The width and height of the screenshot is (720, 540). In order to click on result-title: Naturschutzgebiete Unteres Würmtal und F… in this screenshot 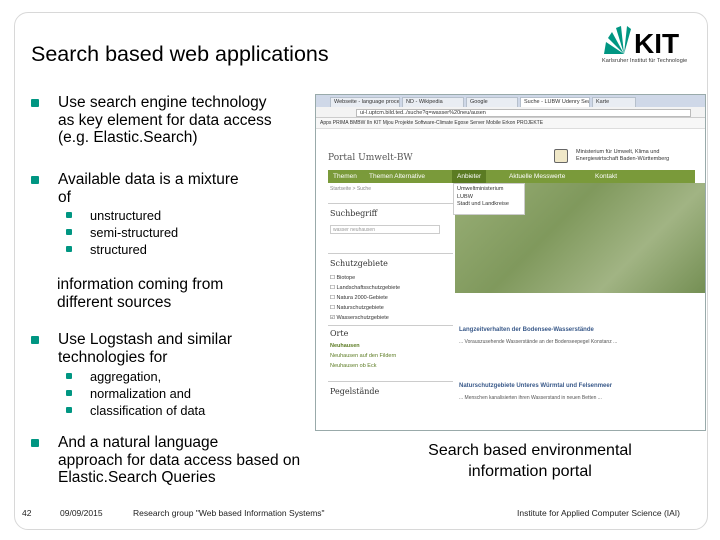, I will do `click(536, 386)`.